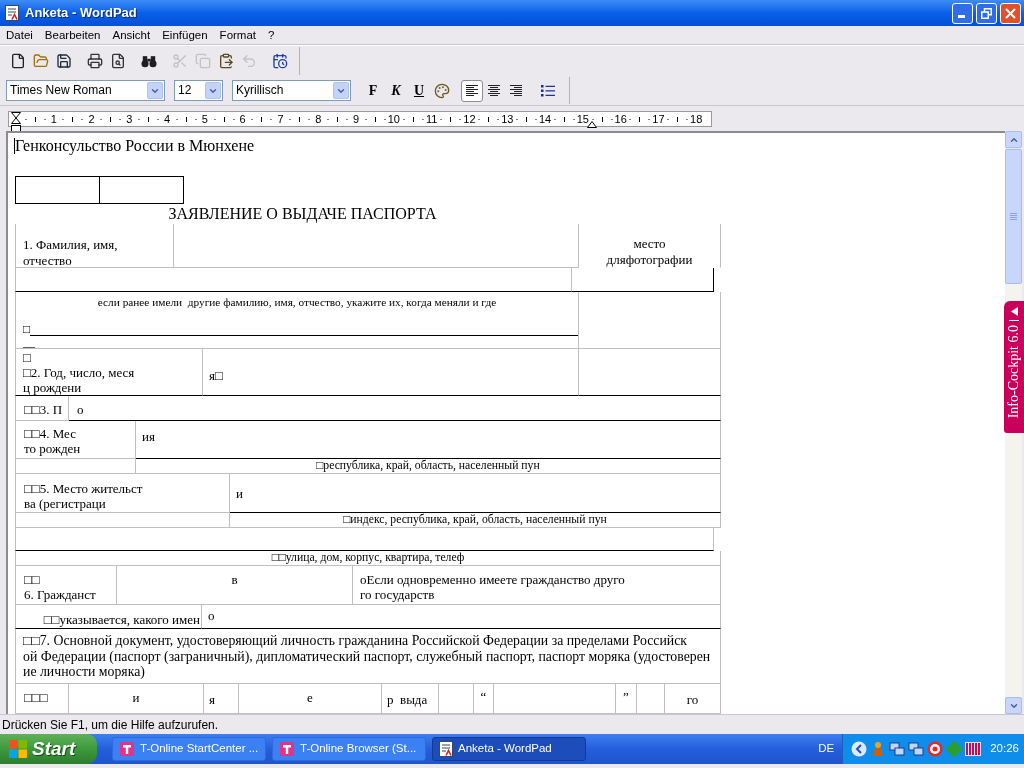  I want to click on italic-button: K, so click(396, 90).